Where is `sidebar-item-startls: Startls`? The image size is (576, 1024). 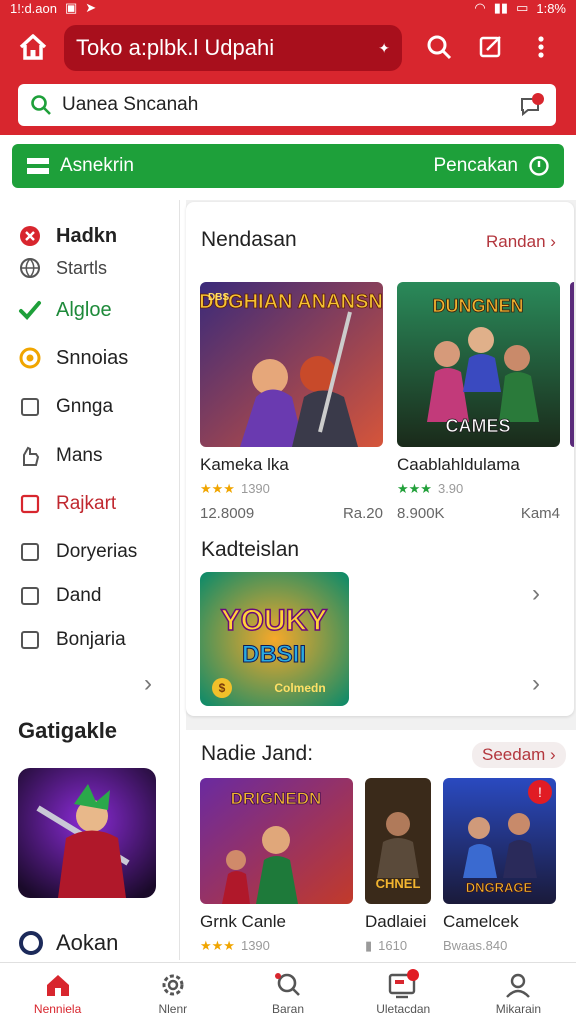 sidebar-item-startls: Startls is located at coordinates (62, 268).